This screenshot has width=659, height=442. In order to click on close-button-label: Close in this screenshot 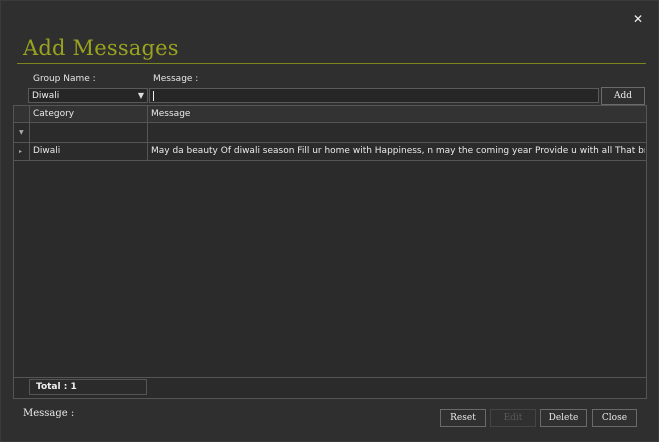, I will do `click(614, 418)`.